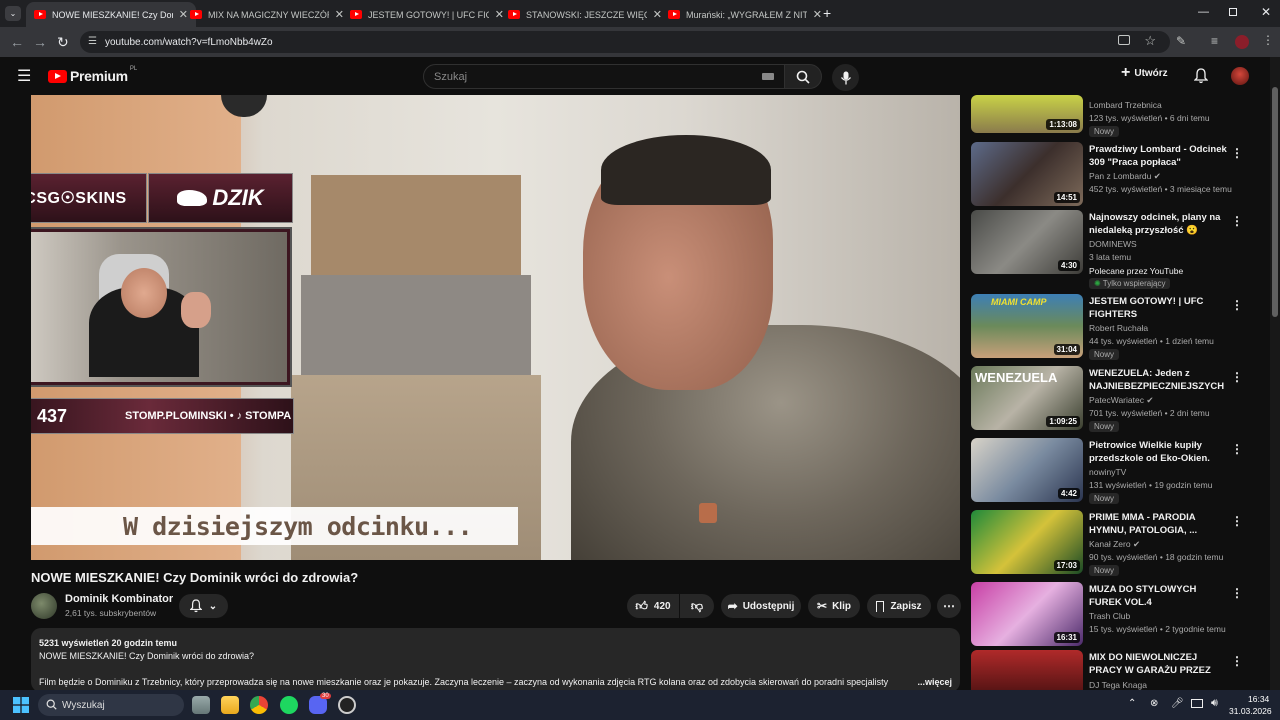 The width and height of the screenshot is (1280, 720). Describe the element at coordinates (1214, 703) in the screenshot. I see `tray-volume-icon: 🔊︎` at that location.